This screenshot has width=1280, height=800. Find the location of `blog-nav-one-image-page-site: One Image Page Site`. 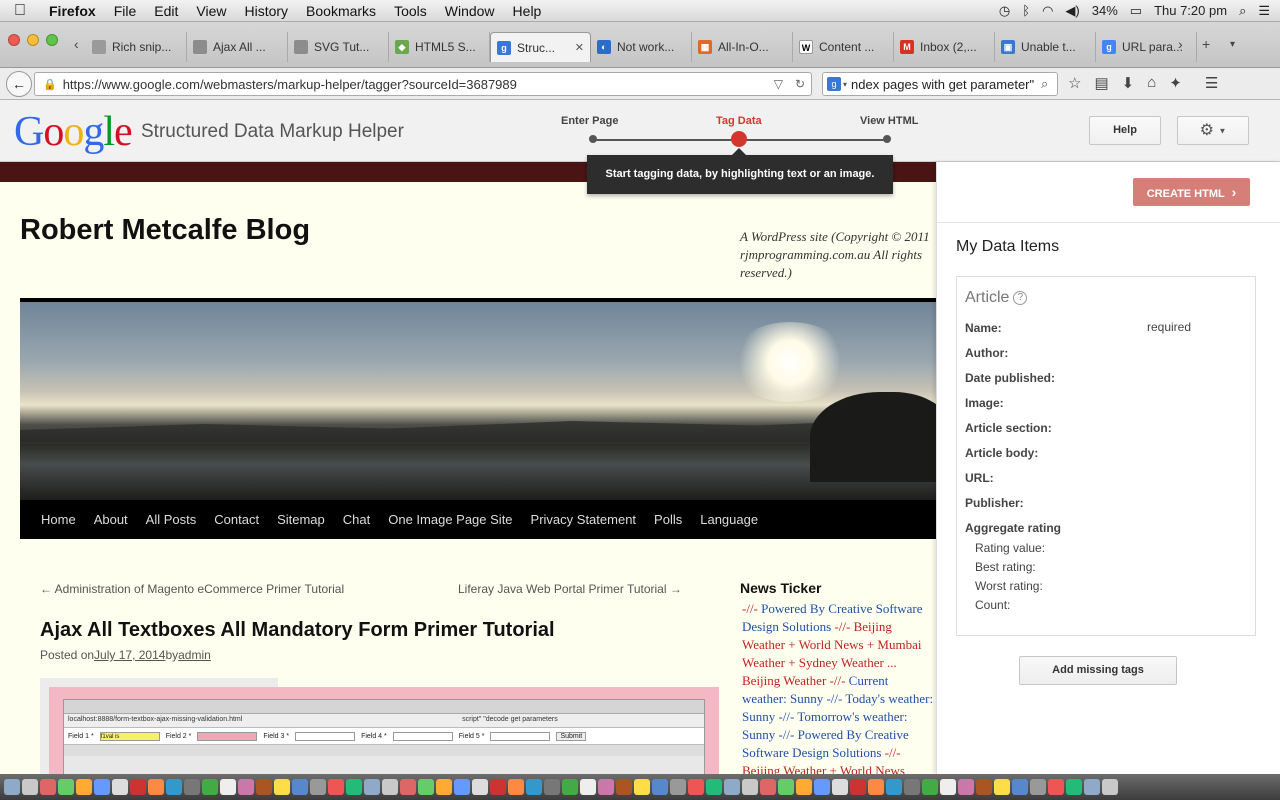

blog-nav-one-image-page-site: One Image Page Site is located at coordinates (450, 519).